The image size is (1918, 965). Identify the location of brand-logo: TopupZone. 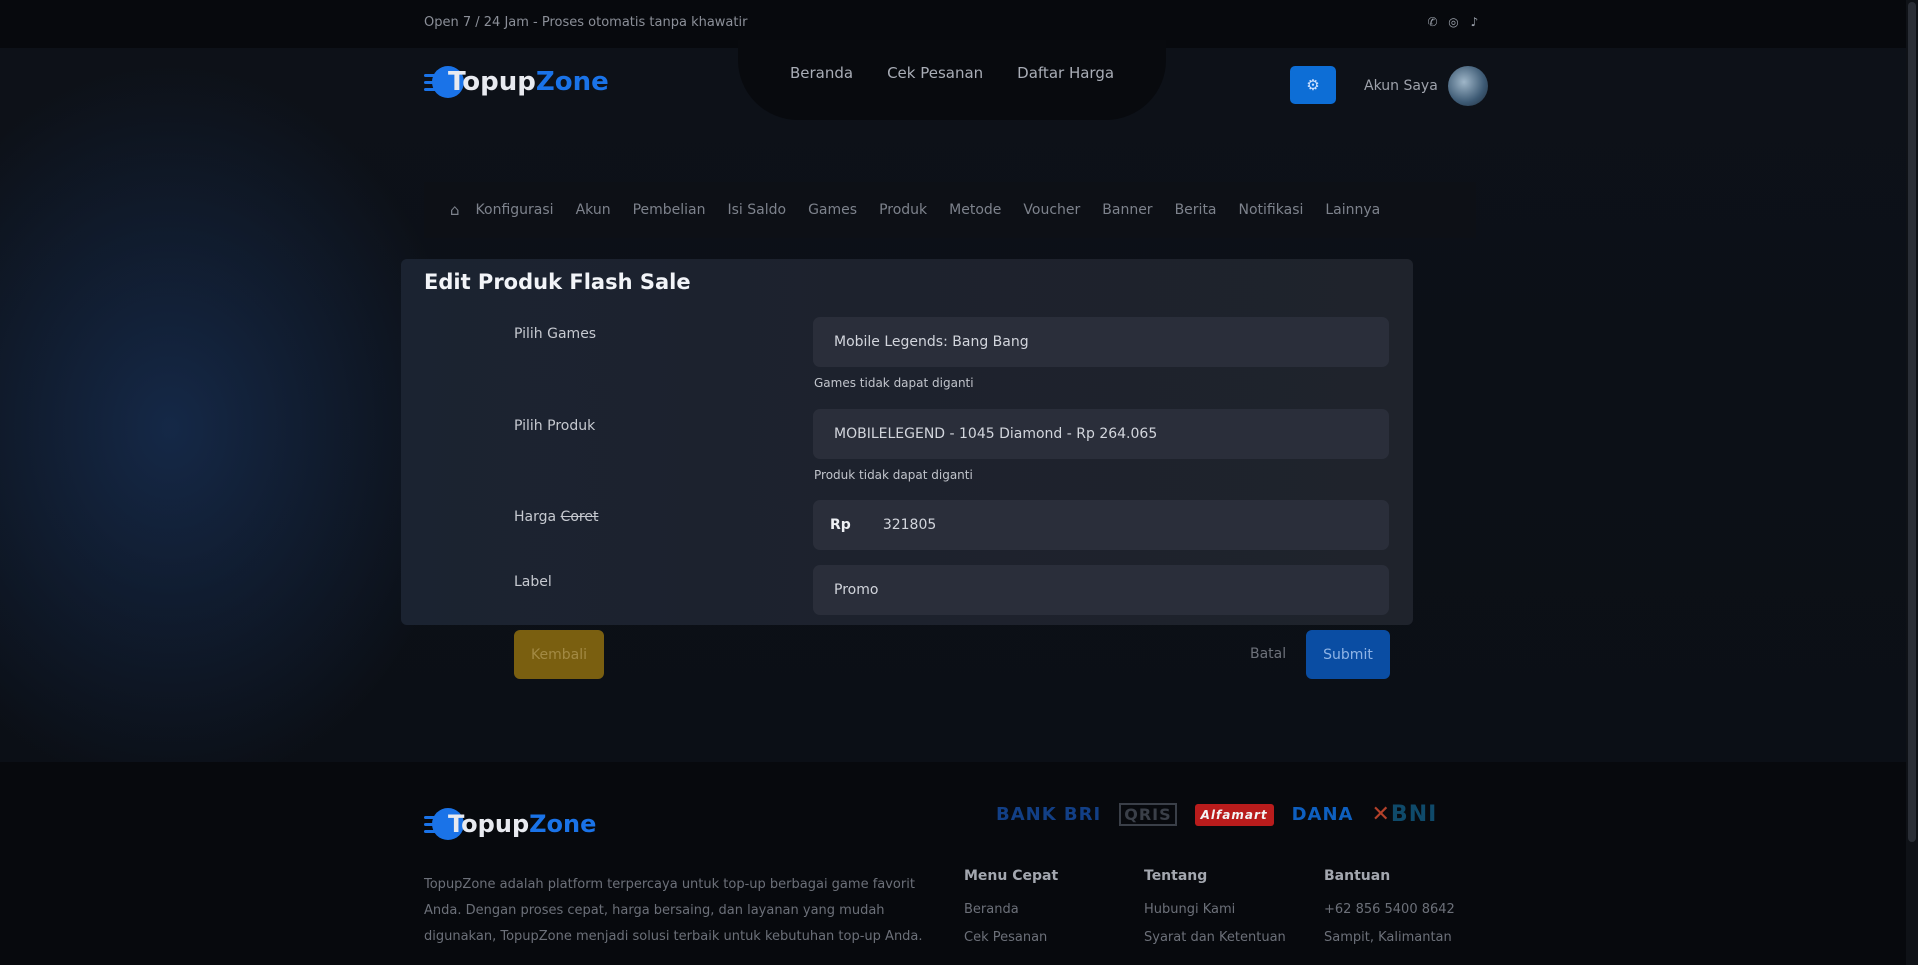
(516, 82).